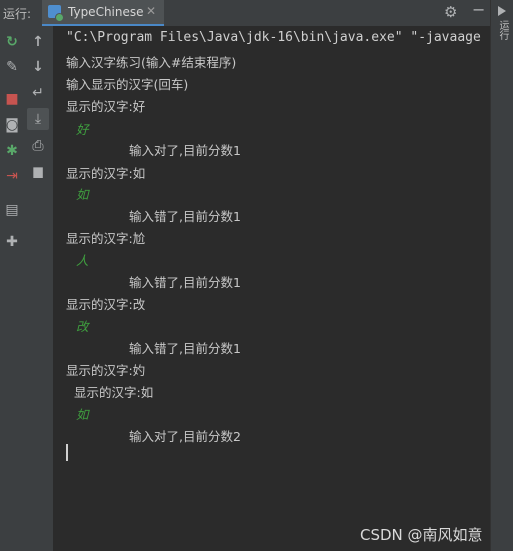 This screenshot has width=513, height=551. What do you see at coordinates (106, 370) in the screenshot?
I see `console-line: 显示的汉字:妁` at bounding box center [106, 370].